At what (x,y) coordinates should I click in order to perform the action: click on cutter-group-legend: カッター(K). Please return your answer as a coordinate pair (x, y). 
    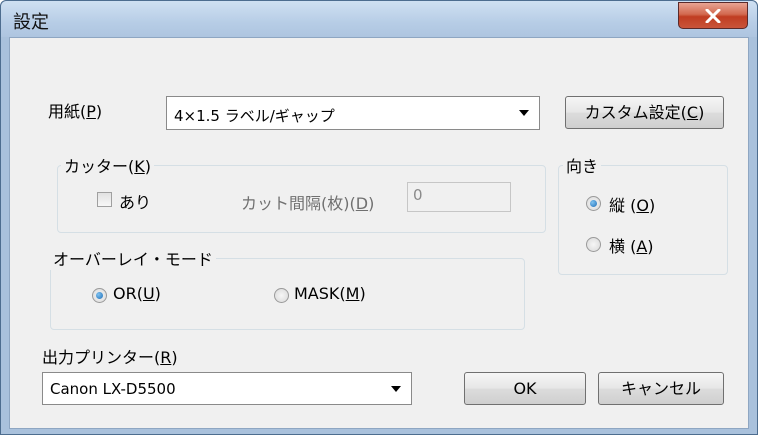
    Looking at the image, I should click on (107, 165).